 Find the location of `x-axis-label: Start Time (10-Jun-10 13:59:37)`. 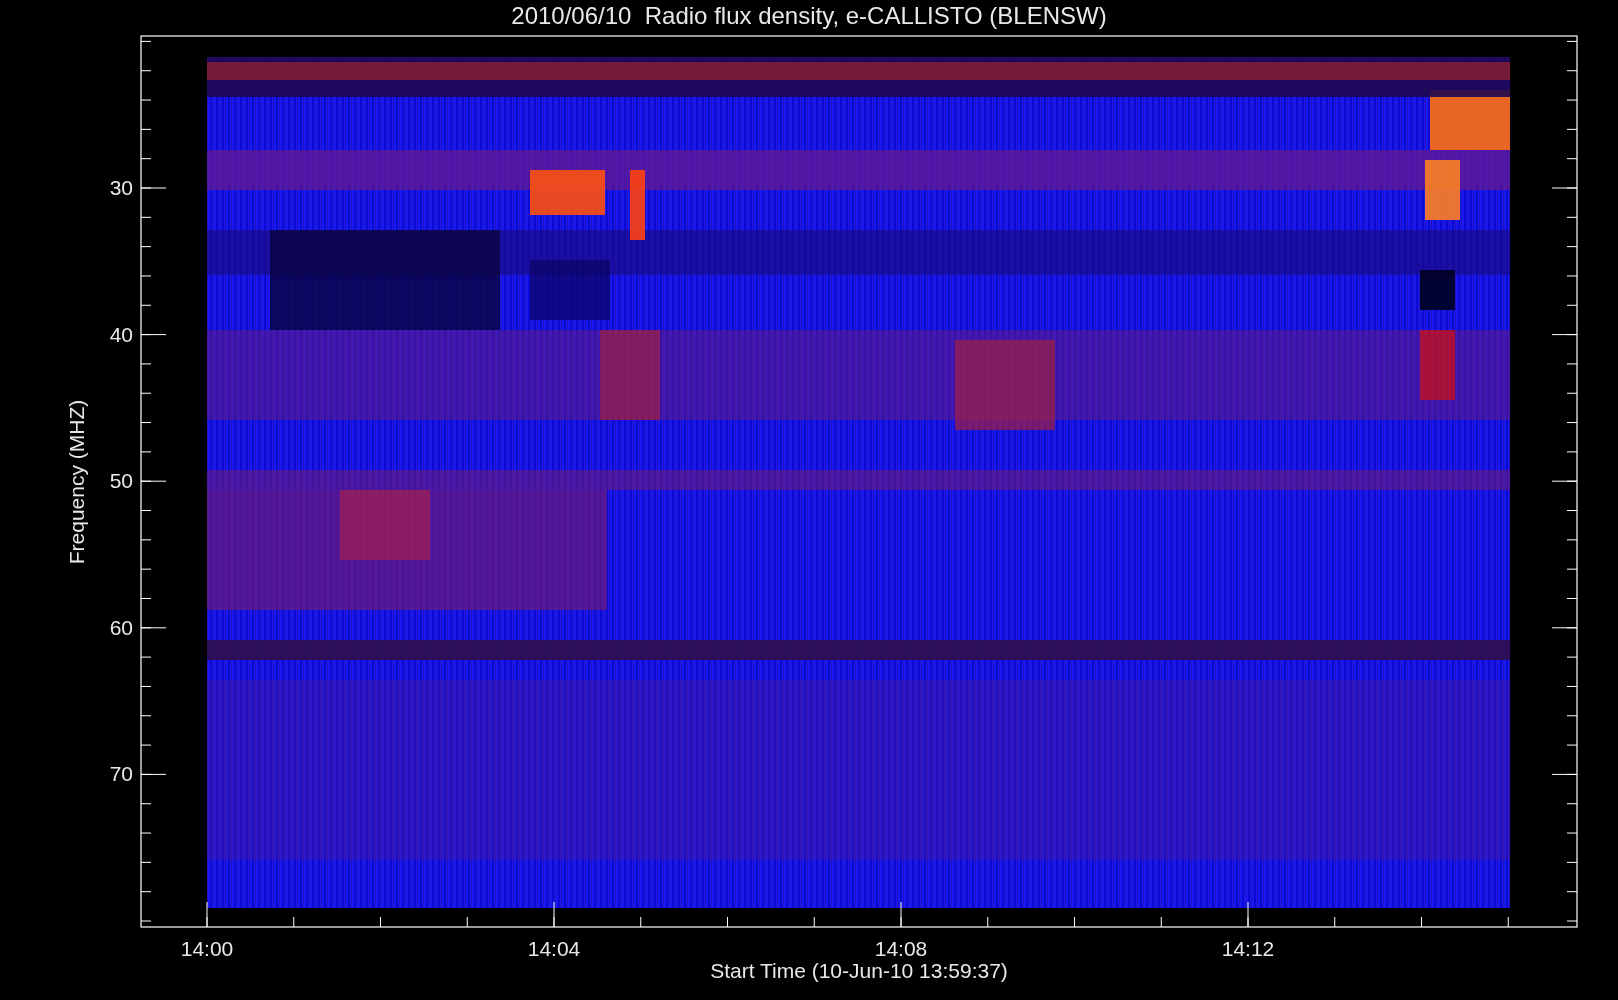

x-axis-label: Start Time (10-Jun-10 13:59:37) is located at coordinates (859, 970).